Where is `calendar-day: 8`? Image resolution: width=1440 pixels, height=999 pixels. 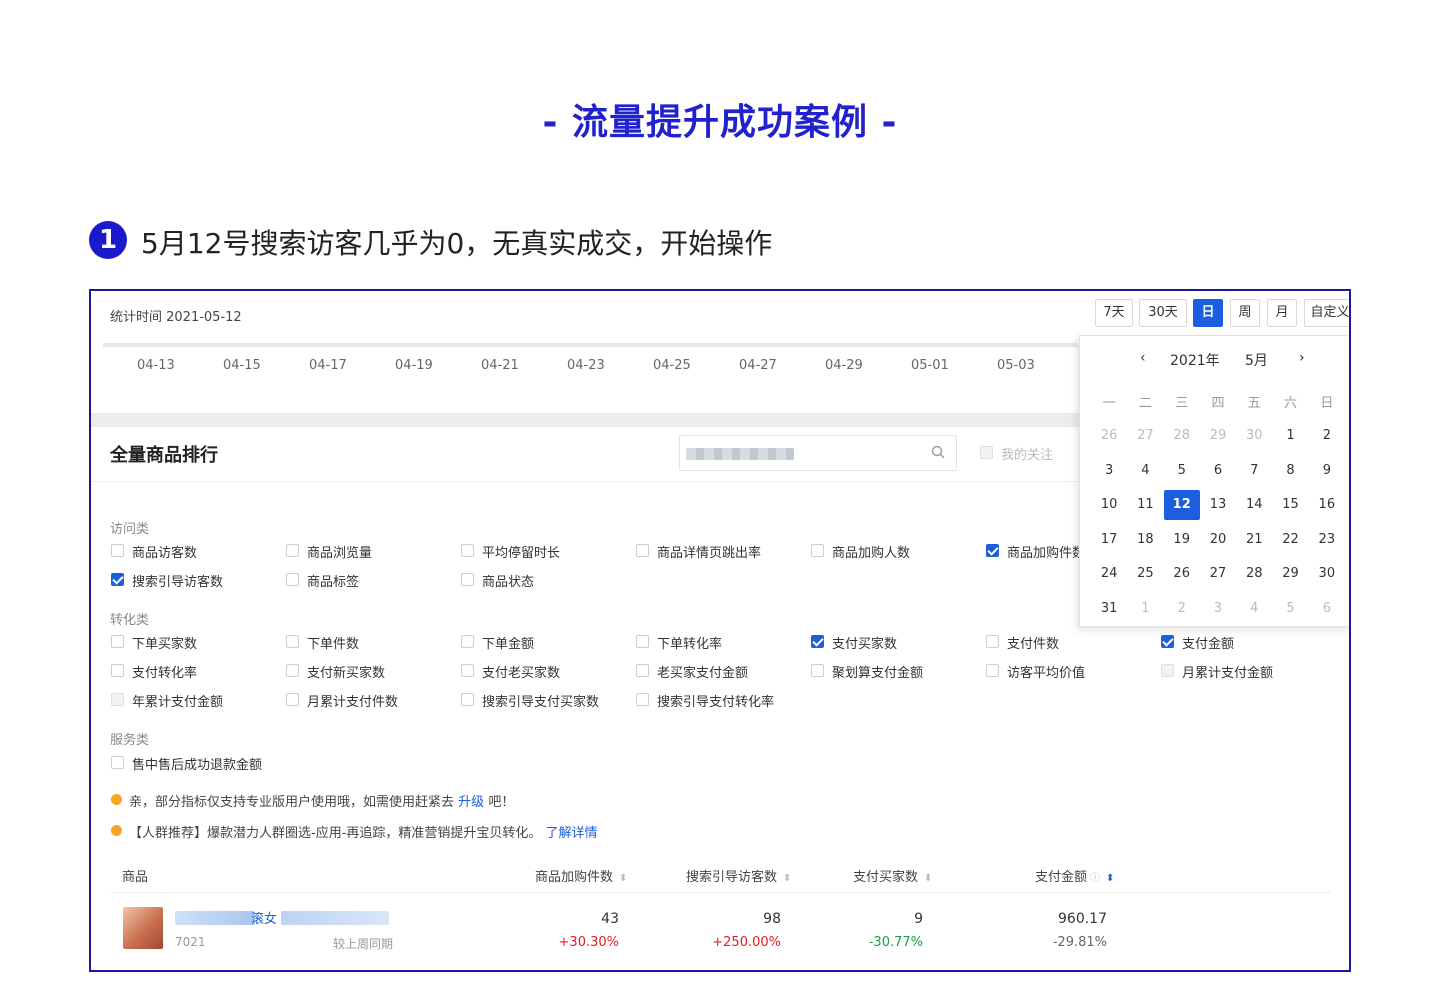 calendar-day: 8 is located at coordinates (1290, 470).